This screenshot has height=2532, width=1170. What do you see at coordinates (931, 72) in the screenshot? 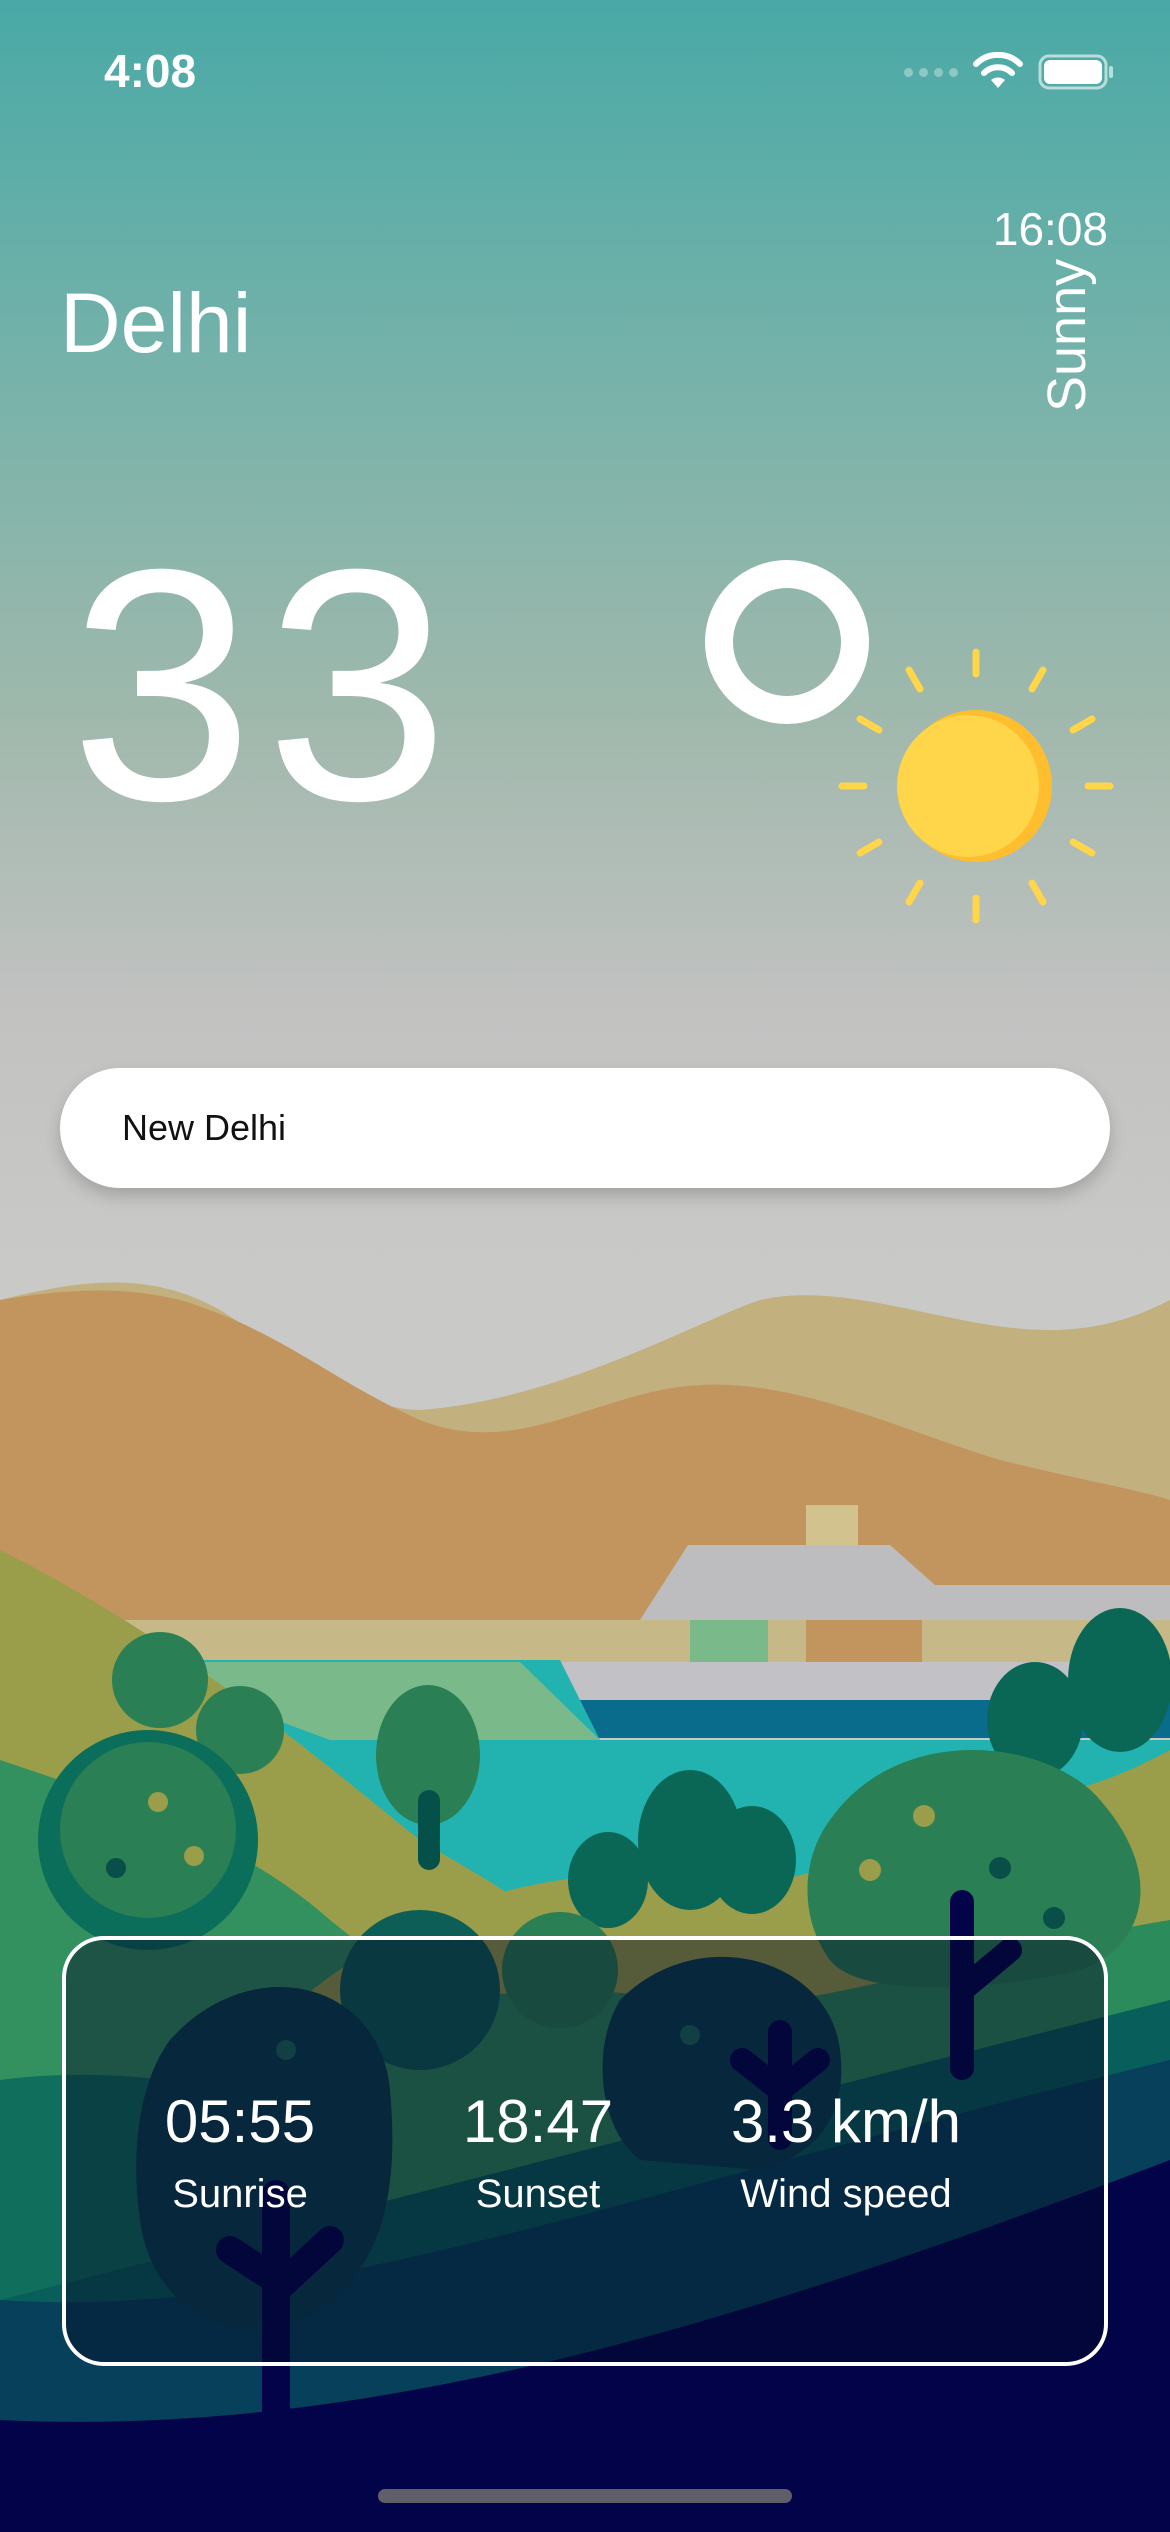
I see `cellular-signal-icon` at bounding box center [931, 72].